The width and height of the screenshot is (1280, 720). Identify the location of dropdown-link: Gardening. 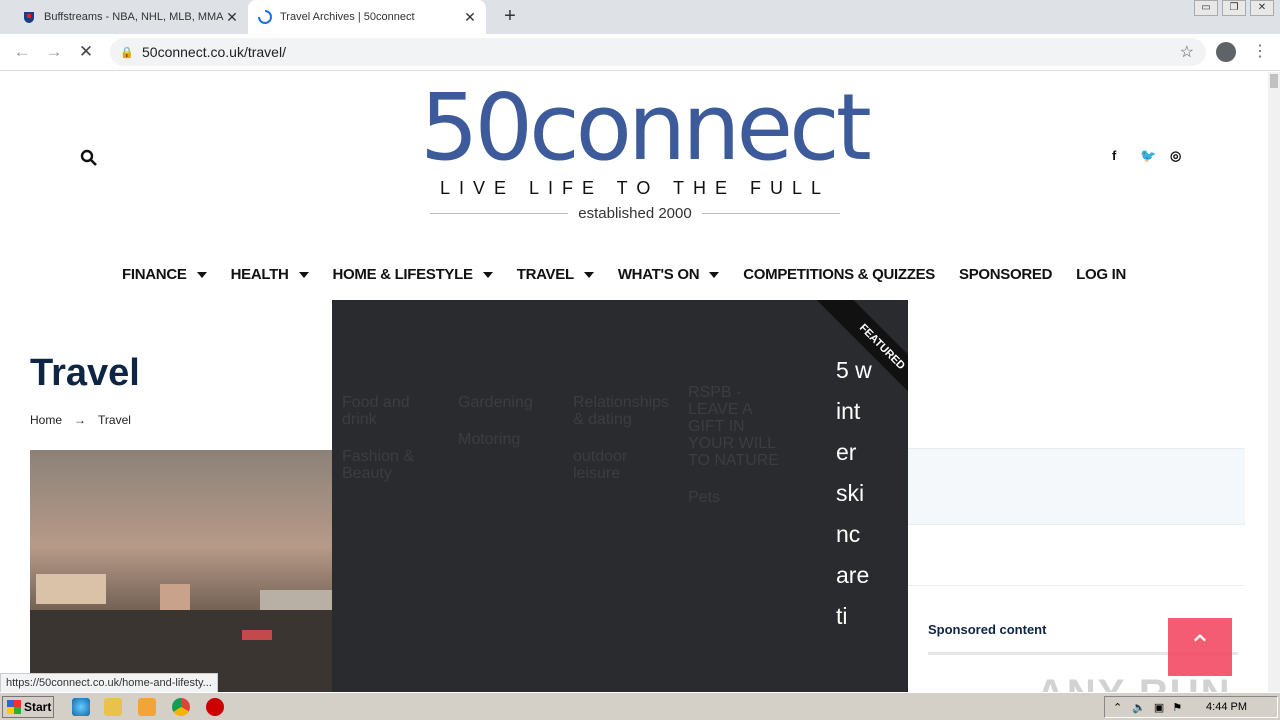
(508, 402).